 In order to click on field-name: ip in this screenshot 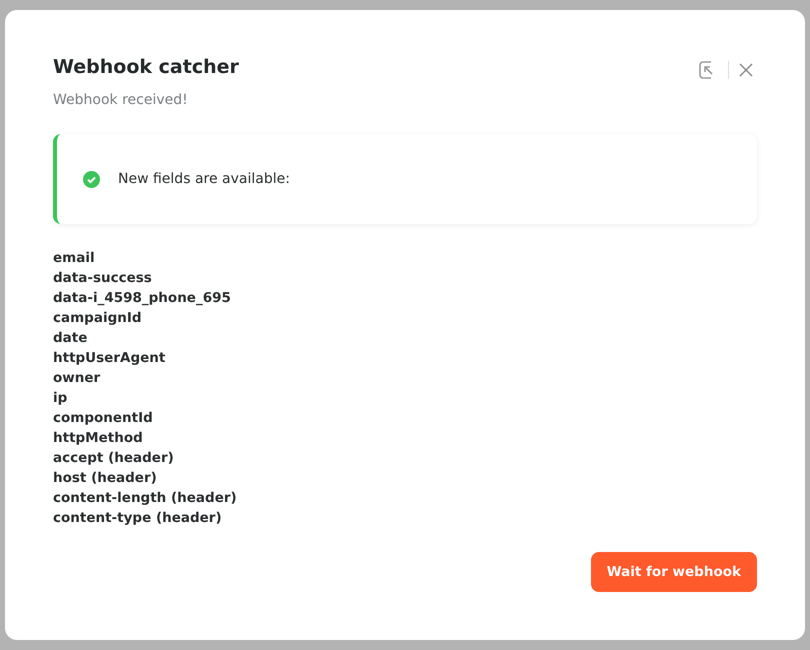, I will do `click(60, 398)`.